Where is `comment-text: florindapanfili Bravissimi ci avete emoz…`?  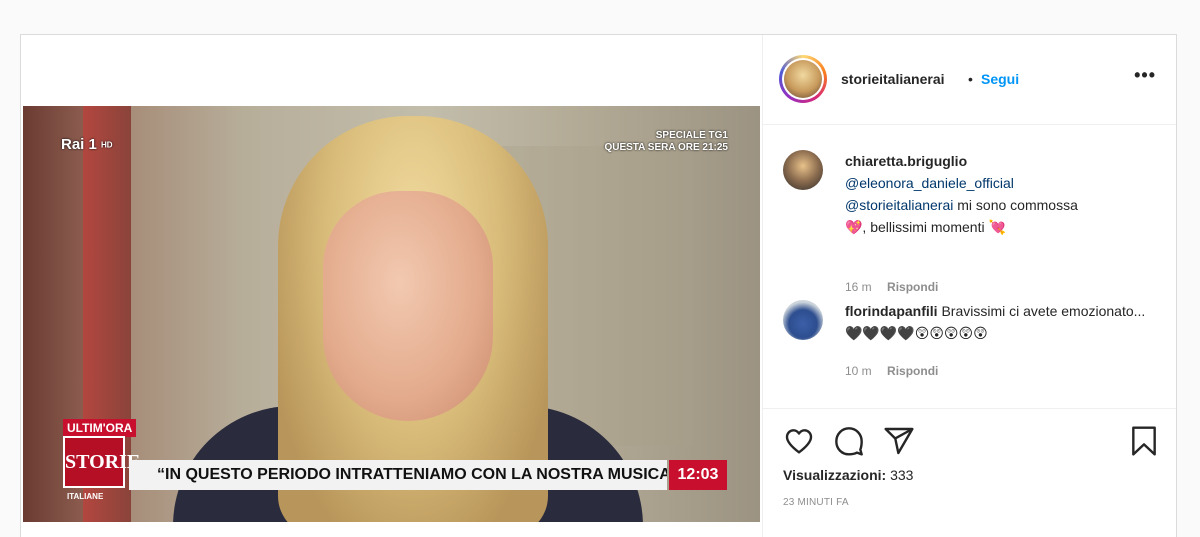
comment-text: florindapanfili Bravissimi ci avete emoz… is located at coordinates (1000, 322).